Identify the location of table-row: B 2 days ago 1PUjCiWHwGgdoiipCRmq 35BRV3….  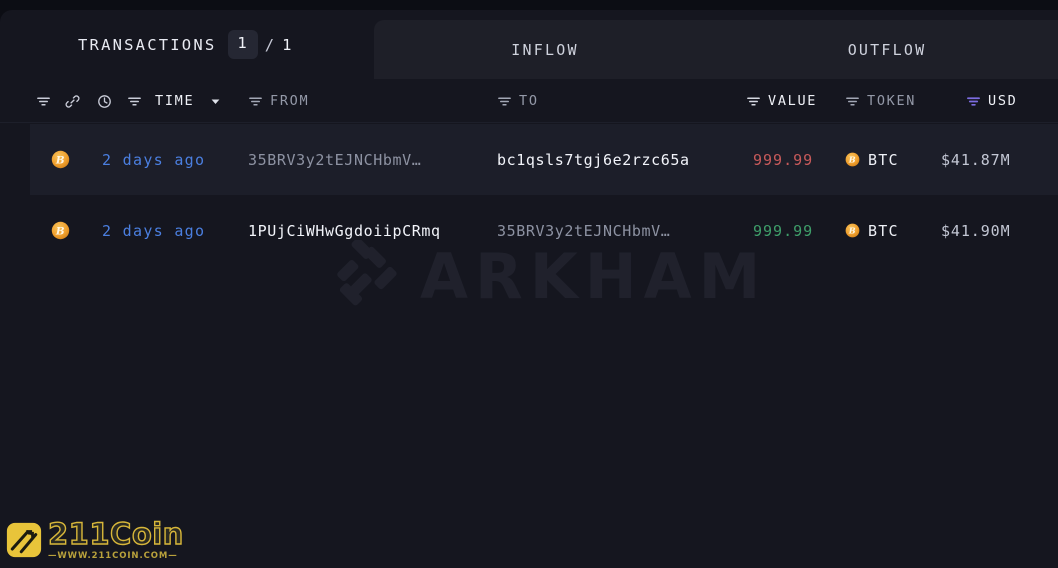
(529, 230).